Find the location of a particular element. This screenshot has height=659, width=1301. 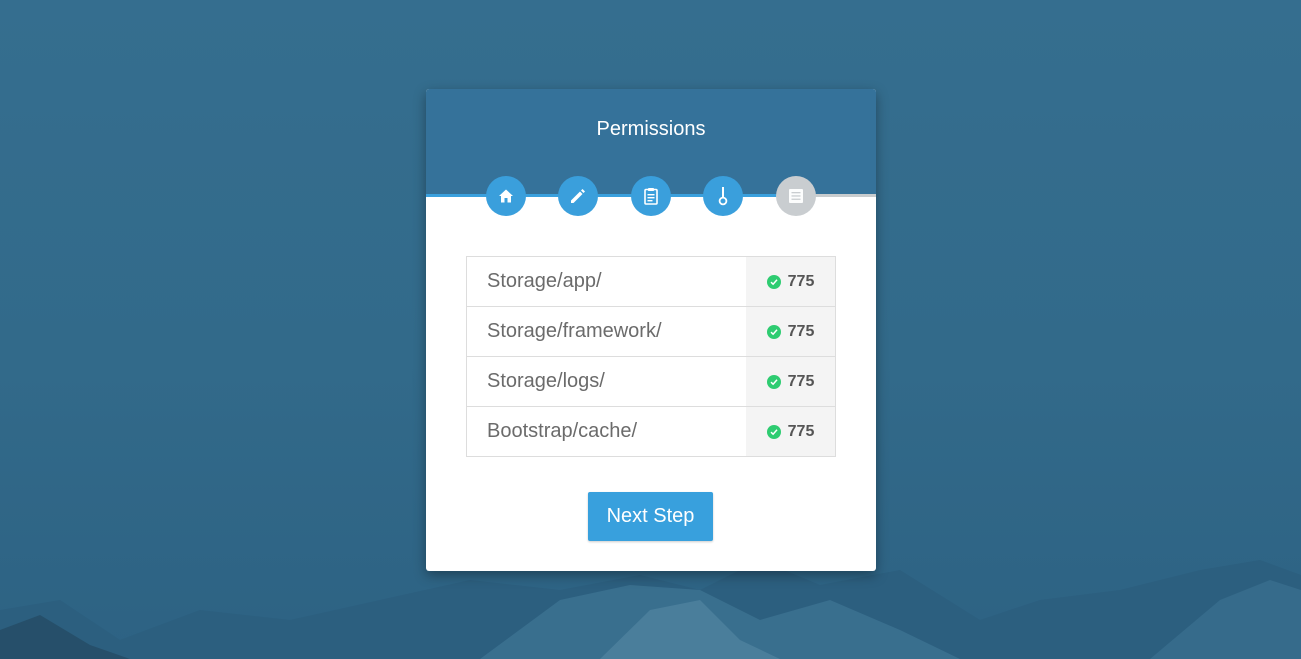

step-welcome is located at coordinates (506, 196).